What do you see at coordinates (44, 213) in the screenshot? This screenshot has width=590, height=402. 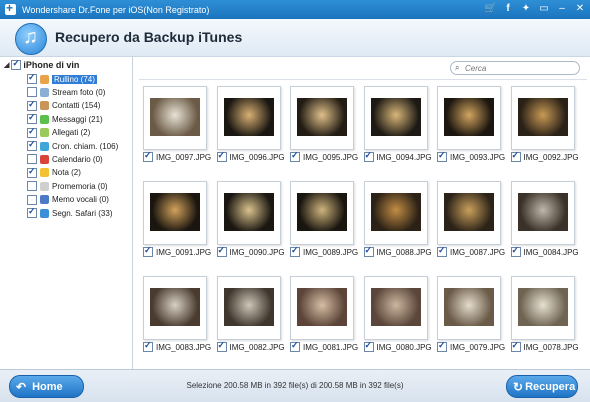 I see `safari-bookmark-icon` at bounding box center [44, 213].